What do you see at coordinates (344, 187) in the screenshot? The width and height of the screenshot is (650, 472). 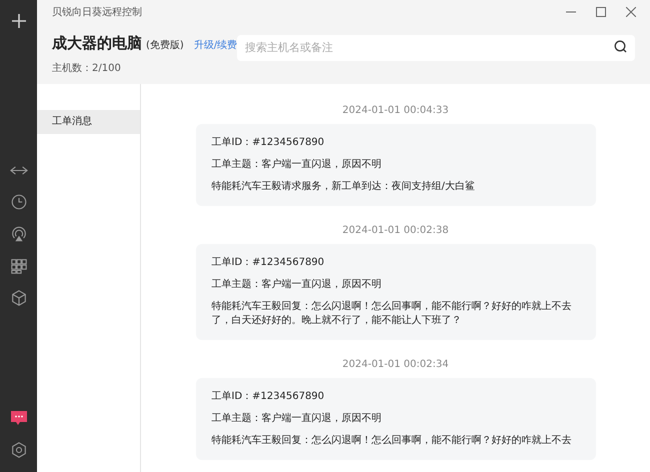 I see `message-text: 特能耗汽车王毅请求服务，新工单到达：夜间支持组/大白鲨` at bounding box center [344, 187].